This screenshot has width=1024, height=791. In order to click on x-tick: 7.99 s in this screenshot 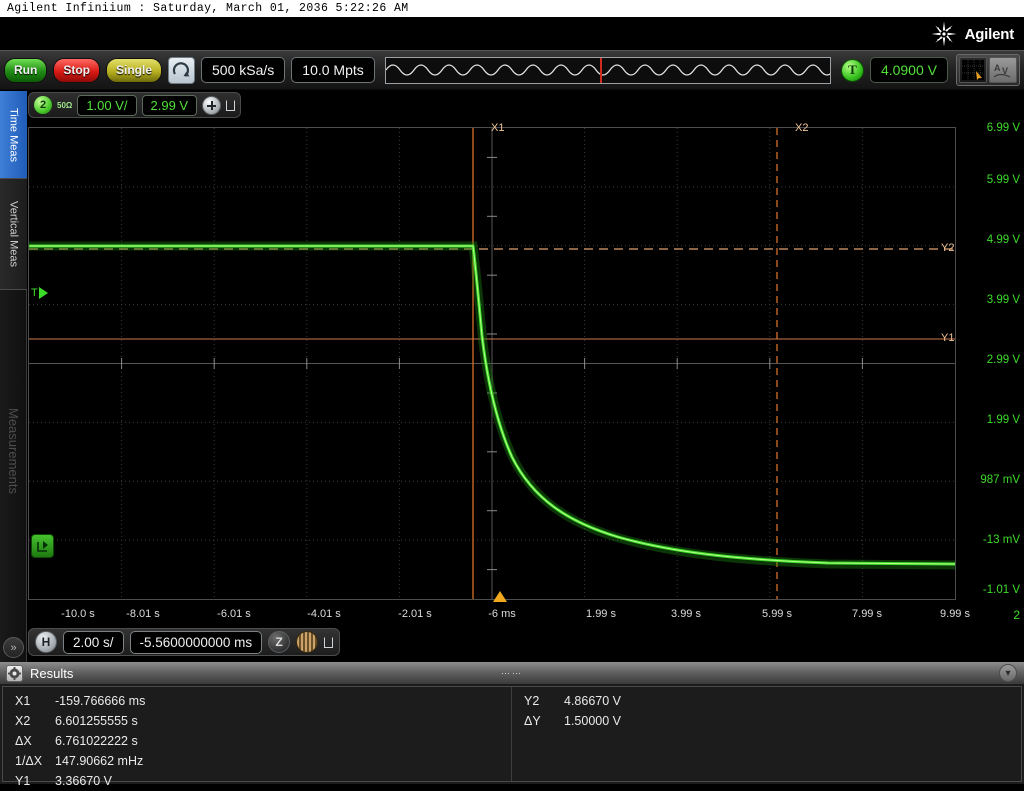, I will do `click(867, 614)`.